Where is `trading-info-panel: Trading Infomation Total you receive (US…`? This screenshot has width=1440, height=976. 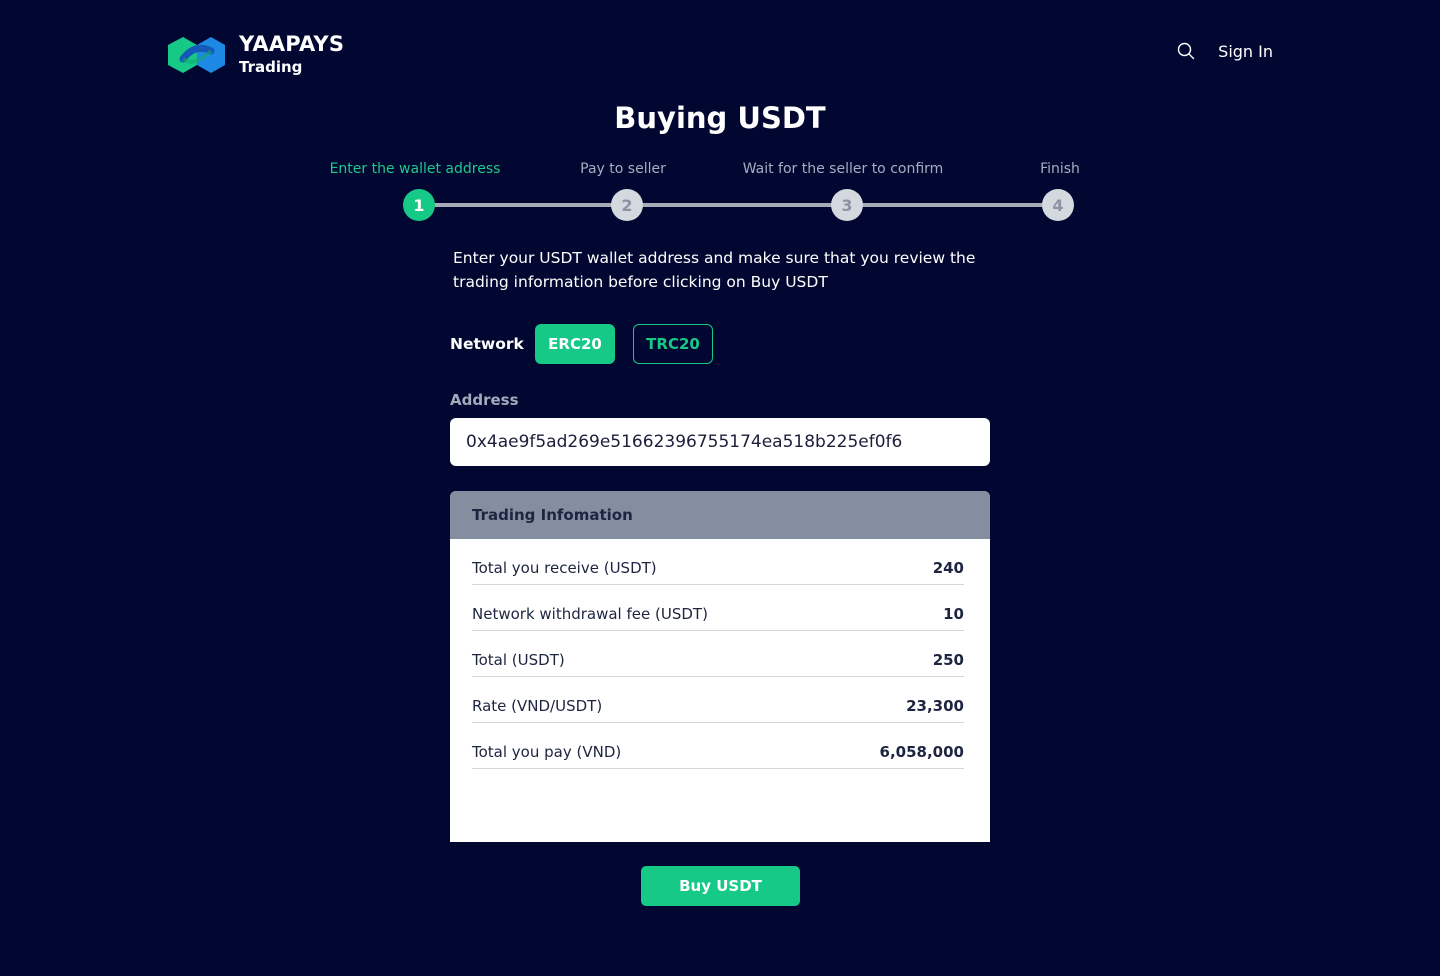 trading-info-panel: Trading Infomation Total you receive (US… is located at coordinates (720, 666).